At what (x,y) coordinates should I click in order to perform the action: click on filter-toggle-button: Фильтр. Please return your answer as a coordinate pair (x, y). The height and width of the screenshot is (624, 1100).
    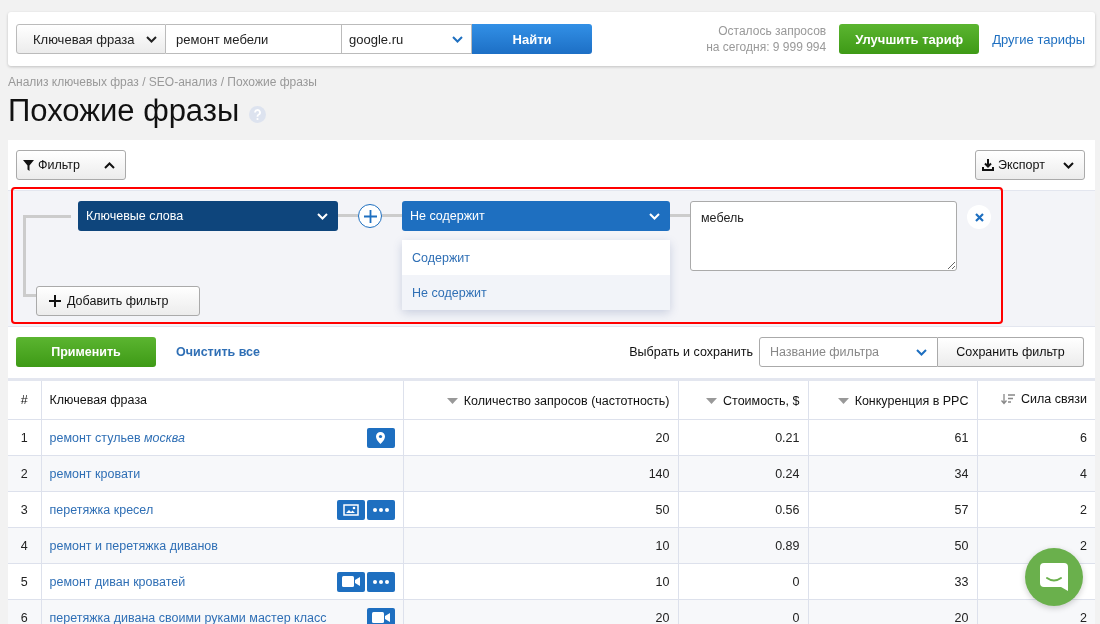
    Looking at the image, I should click on (71, 165).